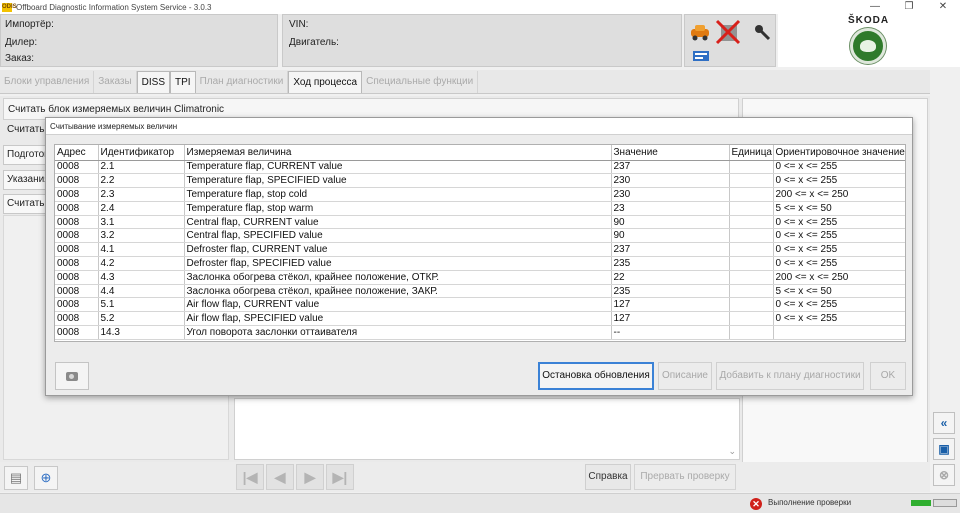 This screenshot has height=513, width=960. What do you see at coordinates (141, 332) in the screenshot?
I see `cell-identifier: 14.3` at bounding box center [141, 332].